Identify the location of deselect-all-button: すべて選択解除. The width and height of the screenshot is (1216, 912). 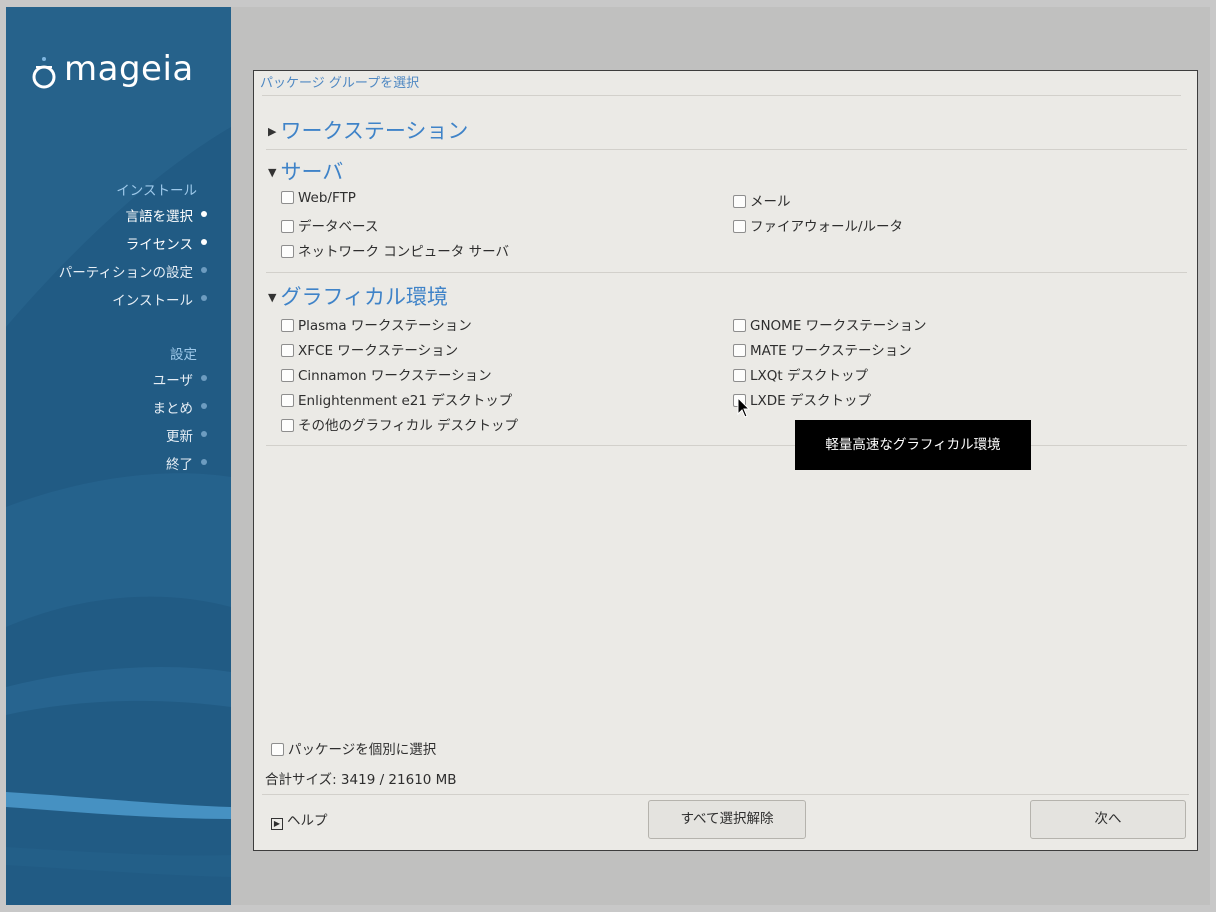
(727, 819).